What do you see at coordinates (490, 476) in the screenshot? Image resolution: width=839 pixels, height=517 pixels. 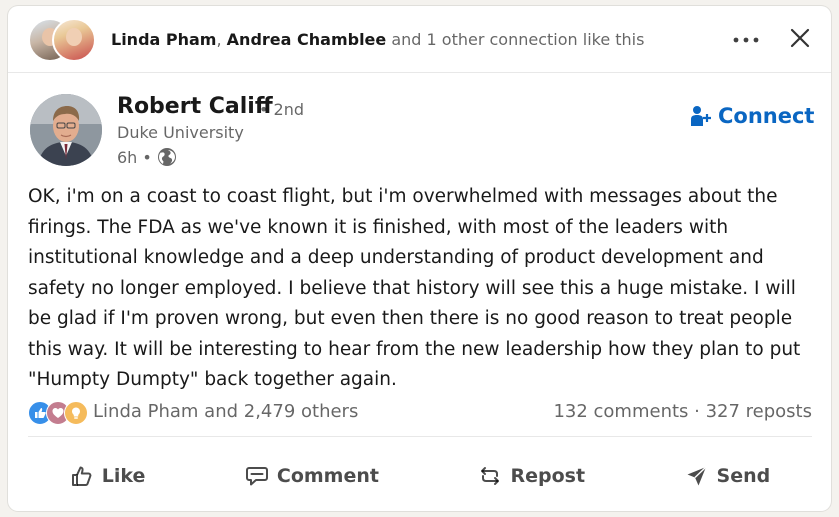 I see `repost-icon` at bounding box center [490, 476].